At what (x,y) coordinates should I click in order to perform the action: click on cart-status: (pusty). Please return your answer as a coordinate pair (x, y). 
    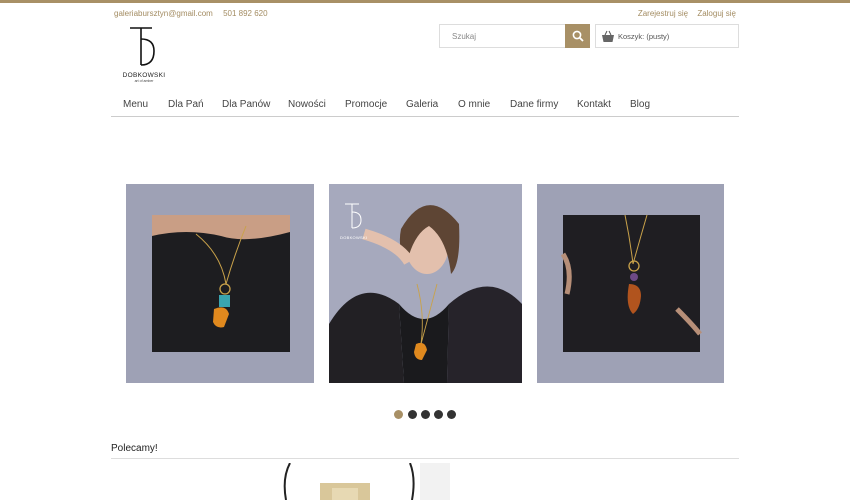
    Looking at the image, I should click on (658, 36).